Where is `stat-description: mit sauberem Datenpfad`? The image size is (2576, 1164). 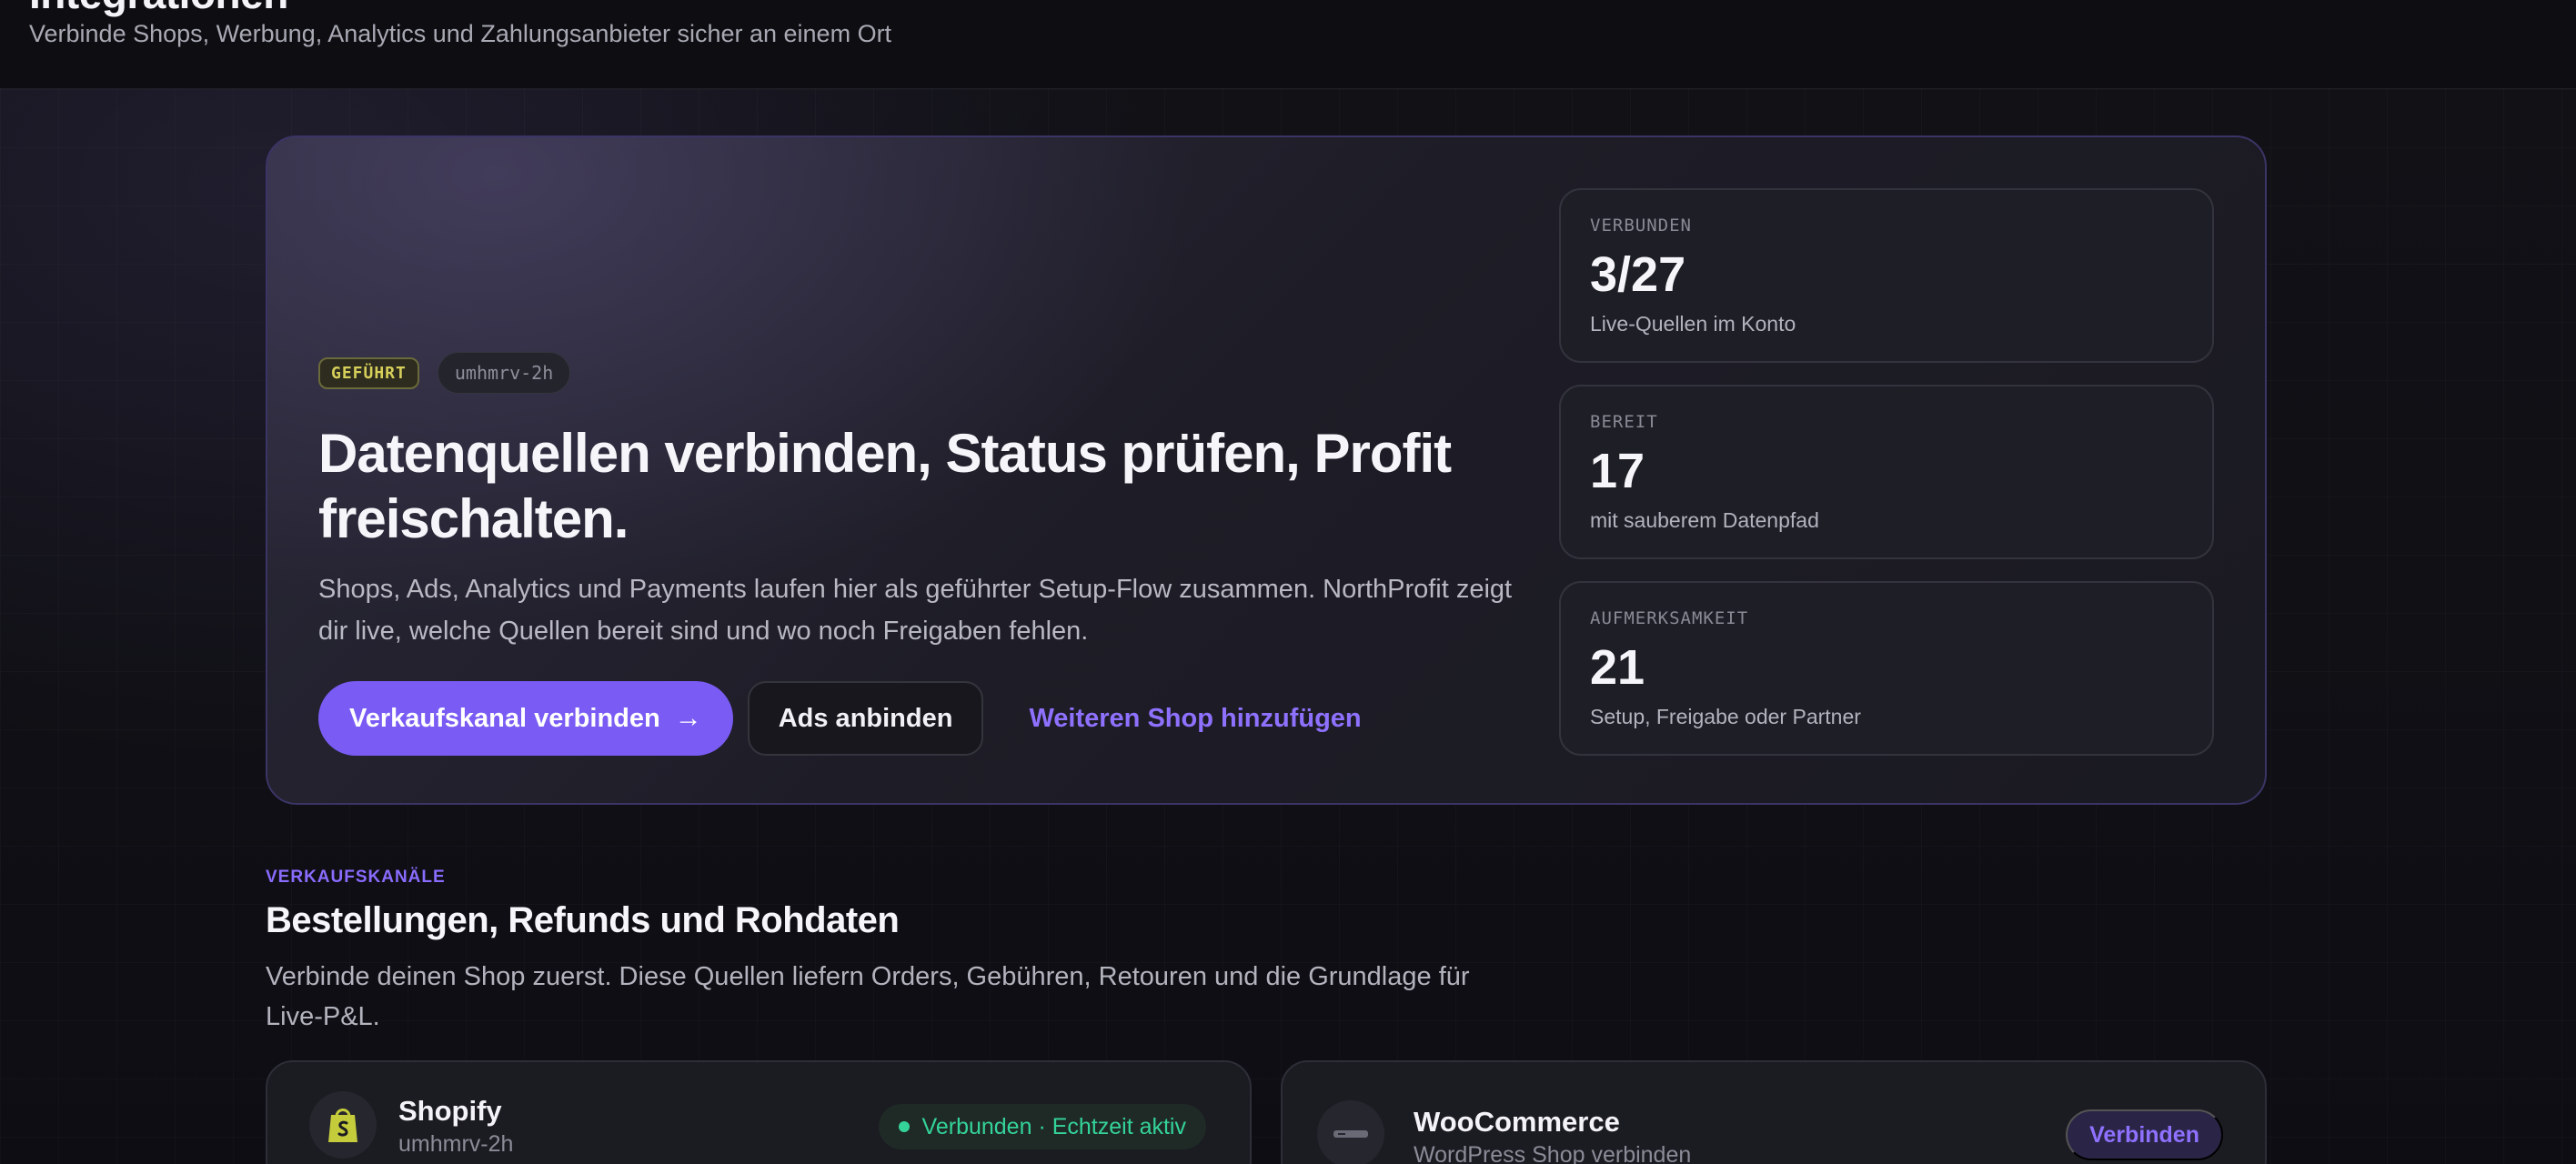 stat-description: mit sauberem Datenpfad is located at coordinates (1704, 520).